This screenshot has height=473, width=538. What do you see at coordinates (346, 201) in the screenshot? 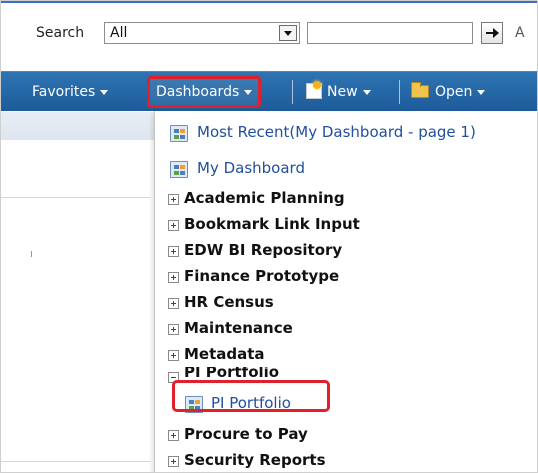
I see `menu-folder-academic-planning: Academic Planning` at bounding box center [346, 201].